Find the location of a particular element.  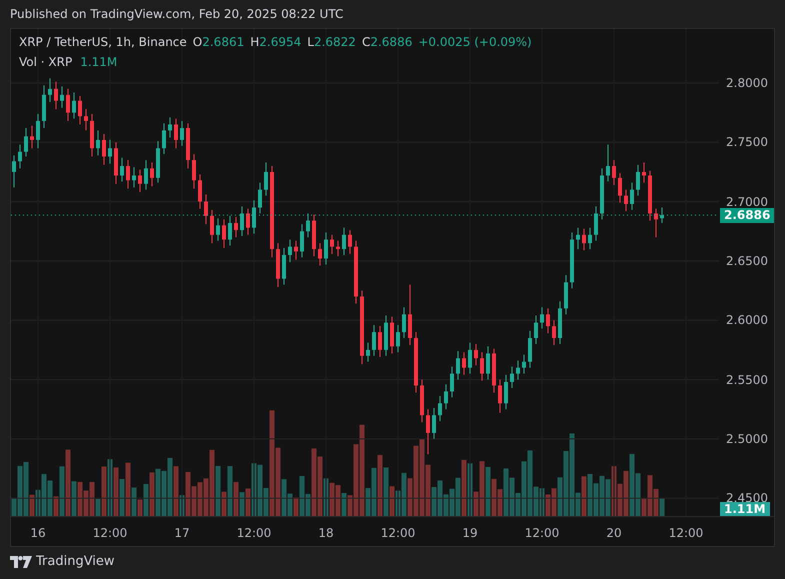

ohlc-value: 2.6886 is located at coordinates (391, 42).